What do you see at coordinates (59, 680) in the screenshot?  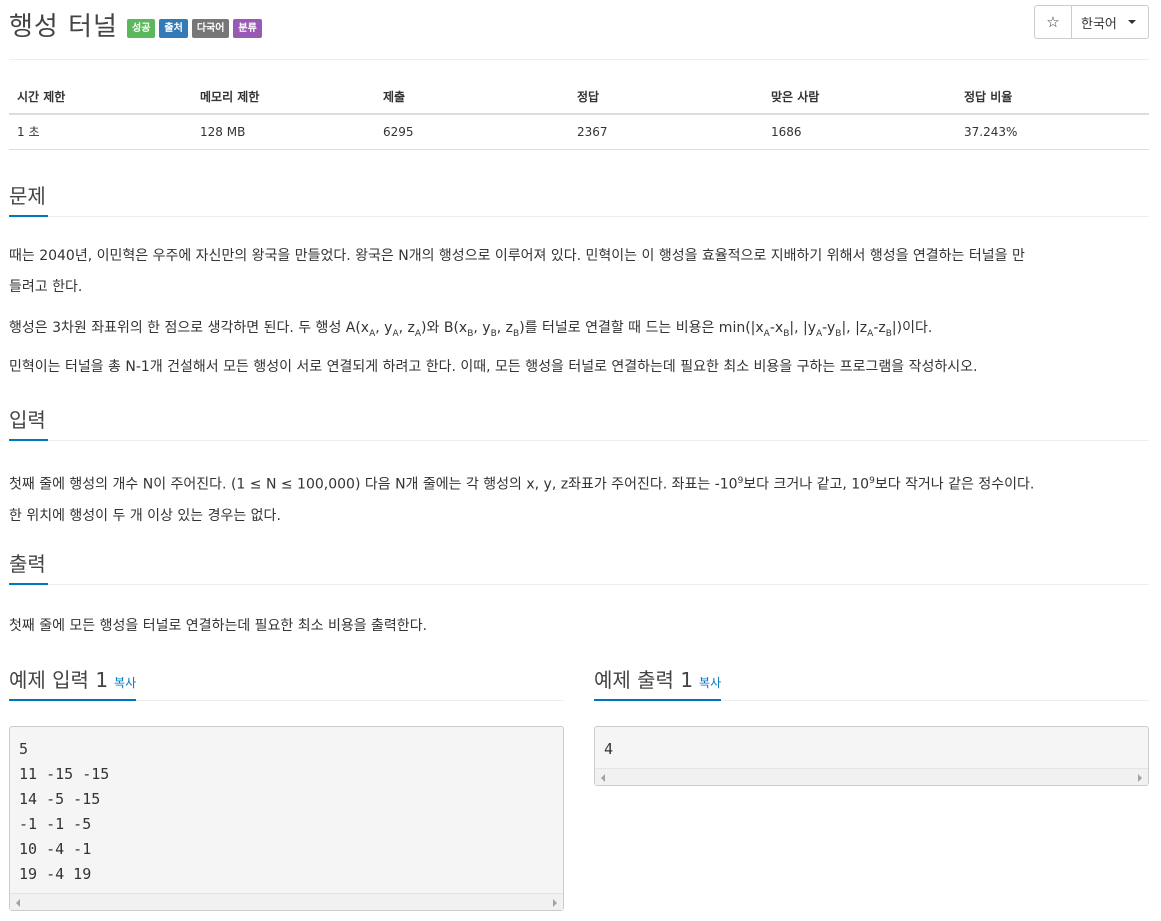 I see `sample-input-heading: 예제 입력 1` at bounding box center [59, 680].